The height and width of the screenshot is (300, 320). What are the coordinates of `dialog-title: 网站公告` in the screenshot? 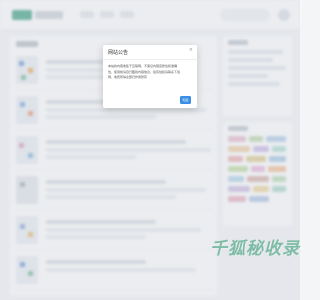 It's located at (118, 53).